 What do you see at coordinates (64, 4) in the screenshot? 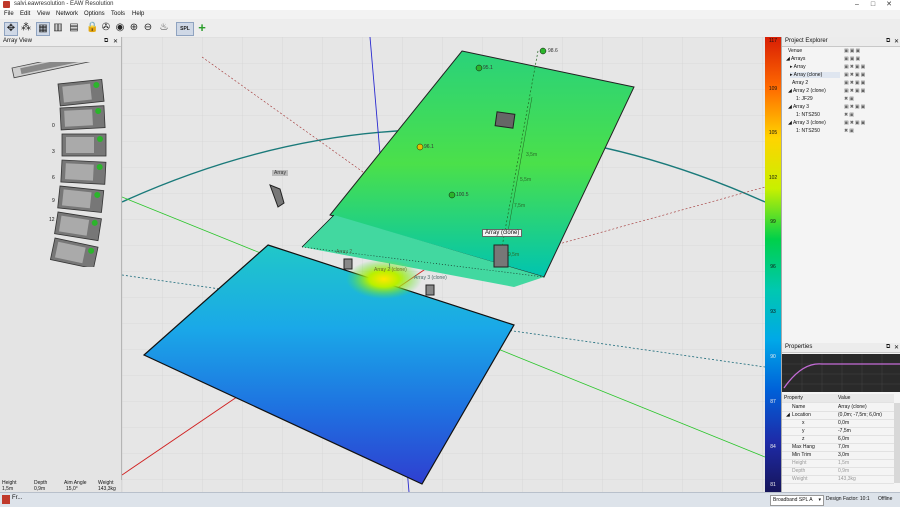
I see `window-title: salvi.eawresolution - EAW Resolution` at bounding box center [64, 4].